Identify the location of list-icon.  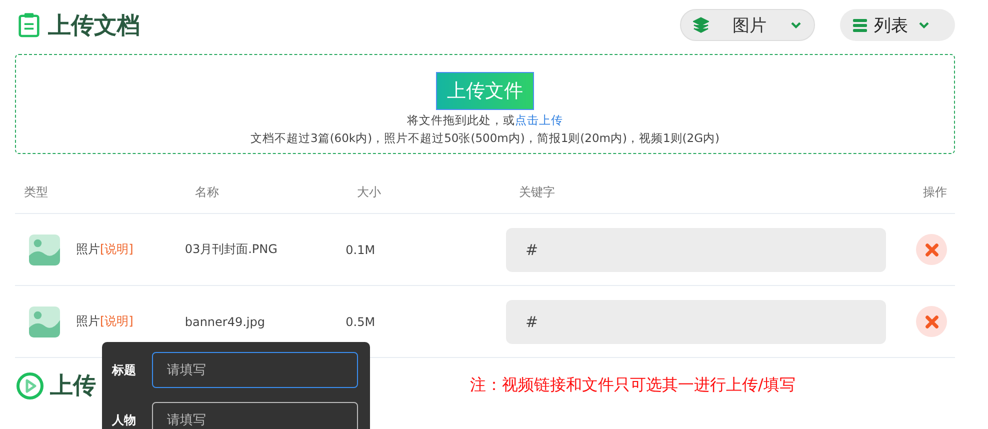
(860, 25).